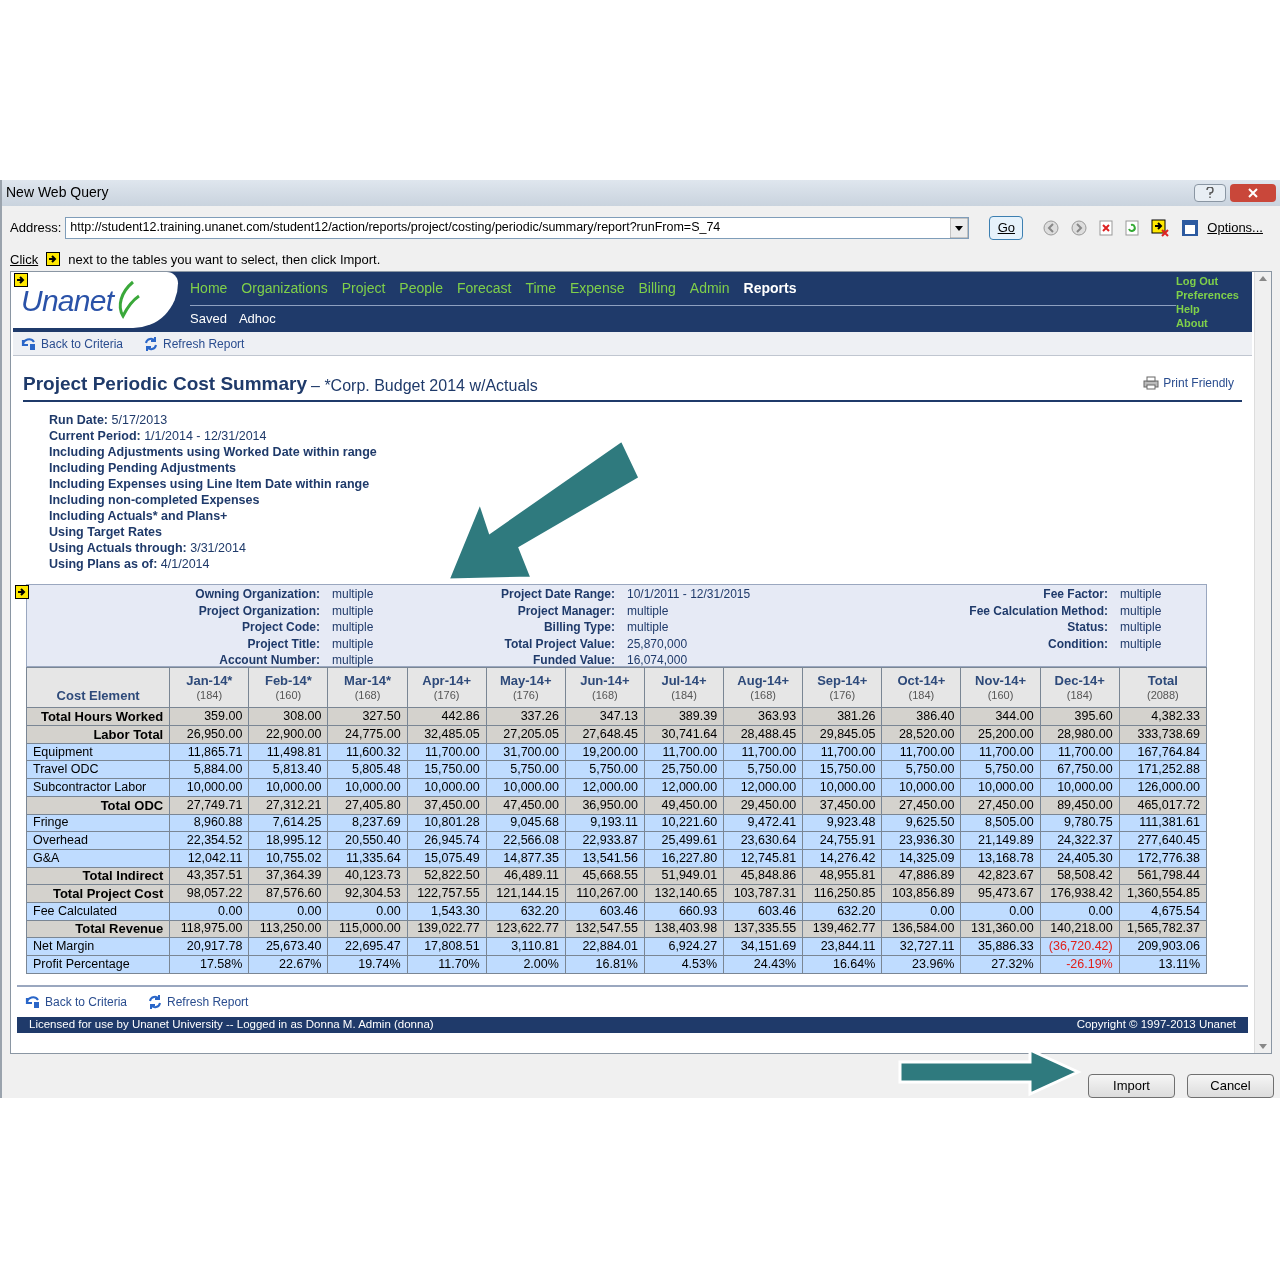 The image size is (1280, 1280). I want to click on user-link: Help, so click(1214, 309).